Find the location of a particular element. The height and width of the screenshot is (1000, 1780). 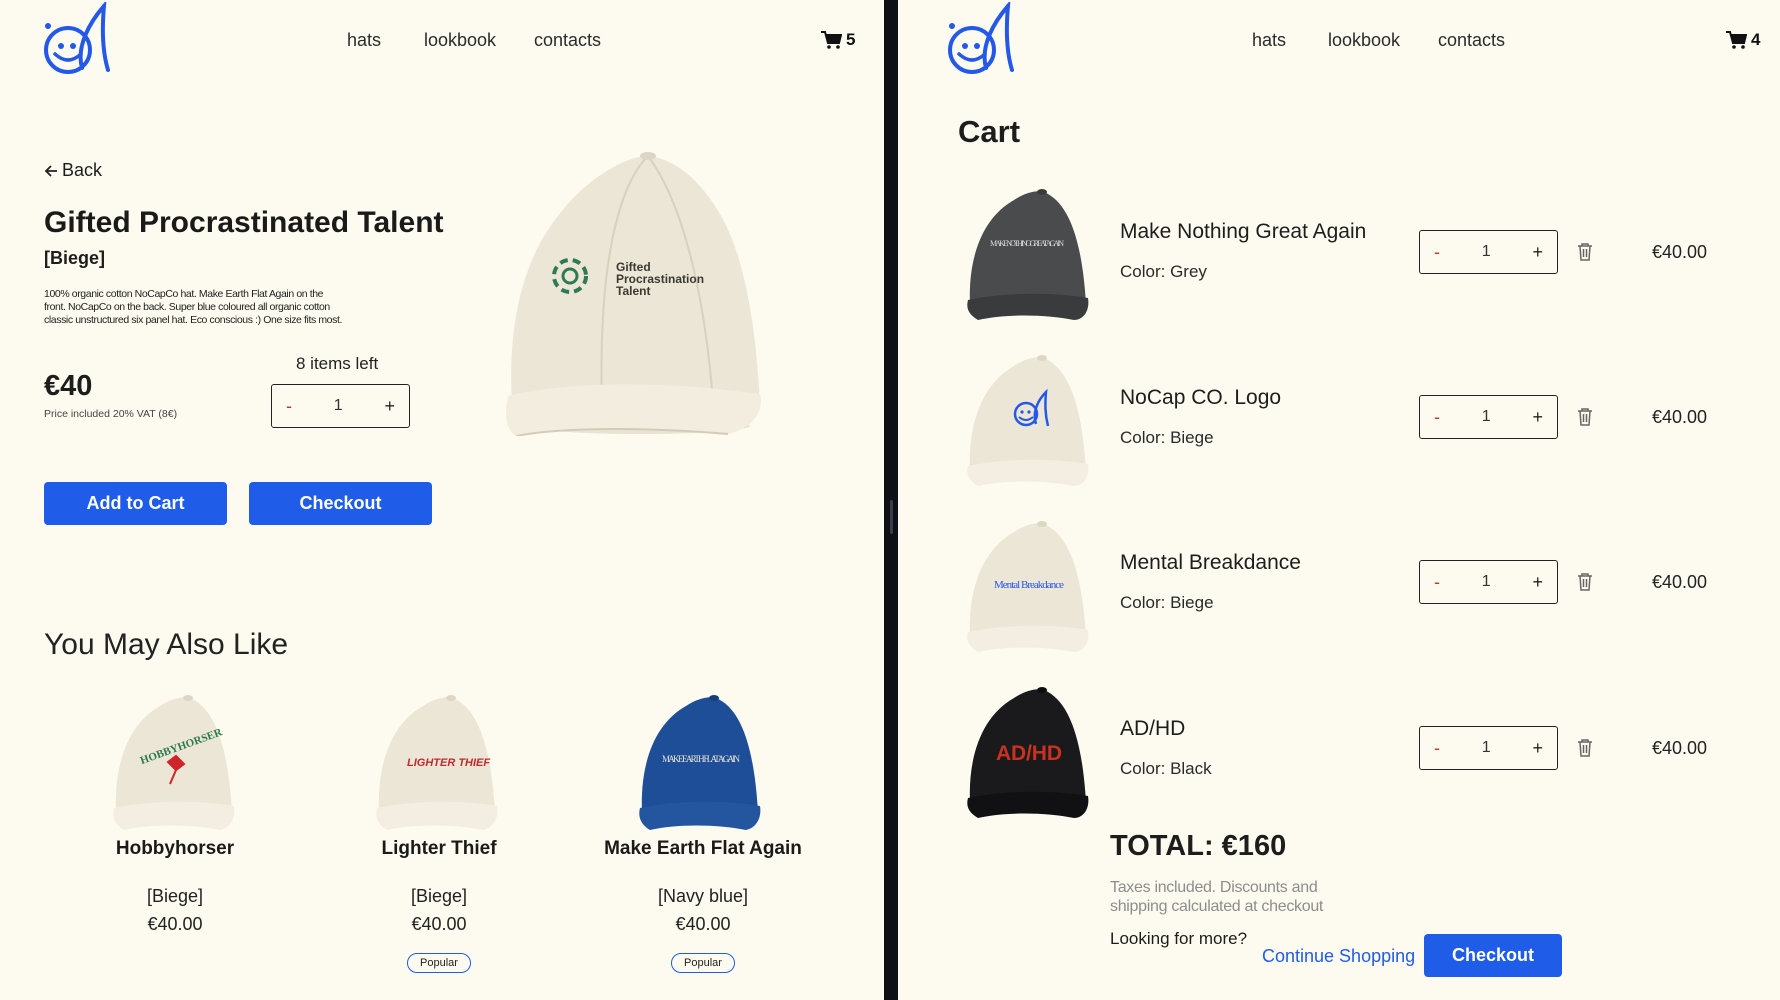

cap-print: MAKE EARTH FLAT AGAIN is located at coordinates (701, 759).